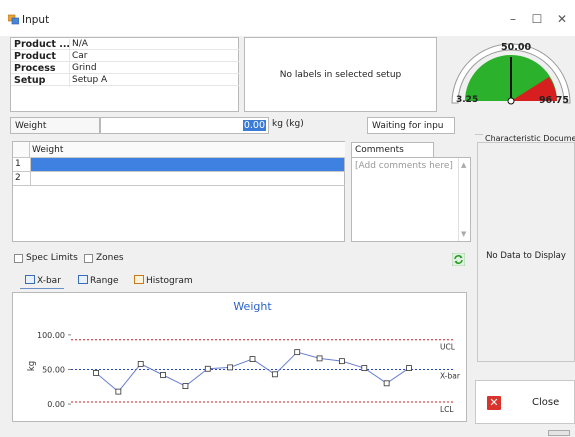  What do you see at coordinates (537, 19) in the screenshot?
I see `maximize-button: ☐` at bounding box center [537, 19].